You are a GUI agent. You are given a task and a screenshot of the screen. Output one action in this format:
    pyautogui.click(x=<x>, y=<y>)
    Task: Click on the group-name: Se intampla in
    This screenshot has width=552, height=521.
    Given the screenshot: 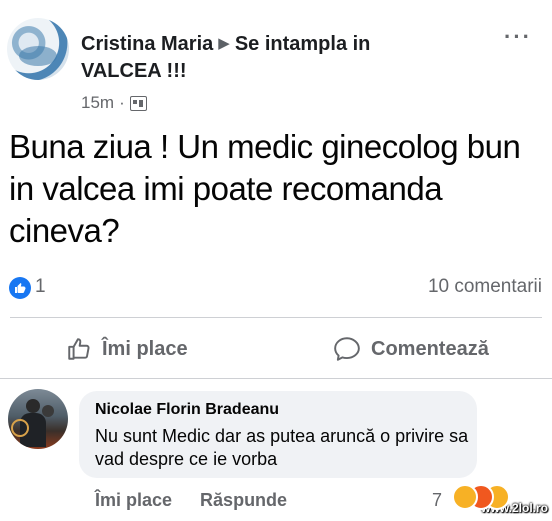 What is the action you would take?
    pyautogui.click(x=303, y=44)
    